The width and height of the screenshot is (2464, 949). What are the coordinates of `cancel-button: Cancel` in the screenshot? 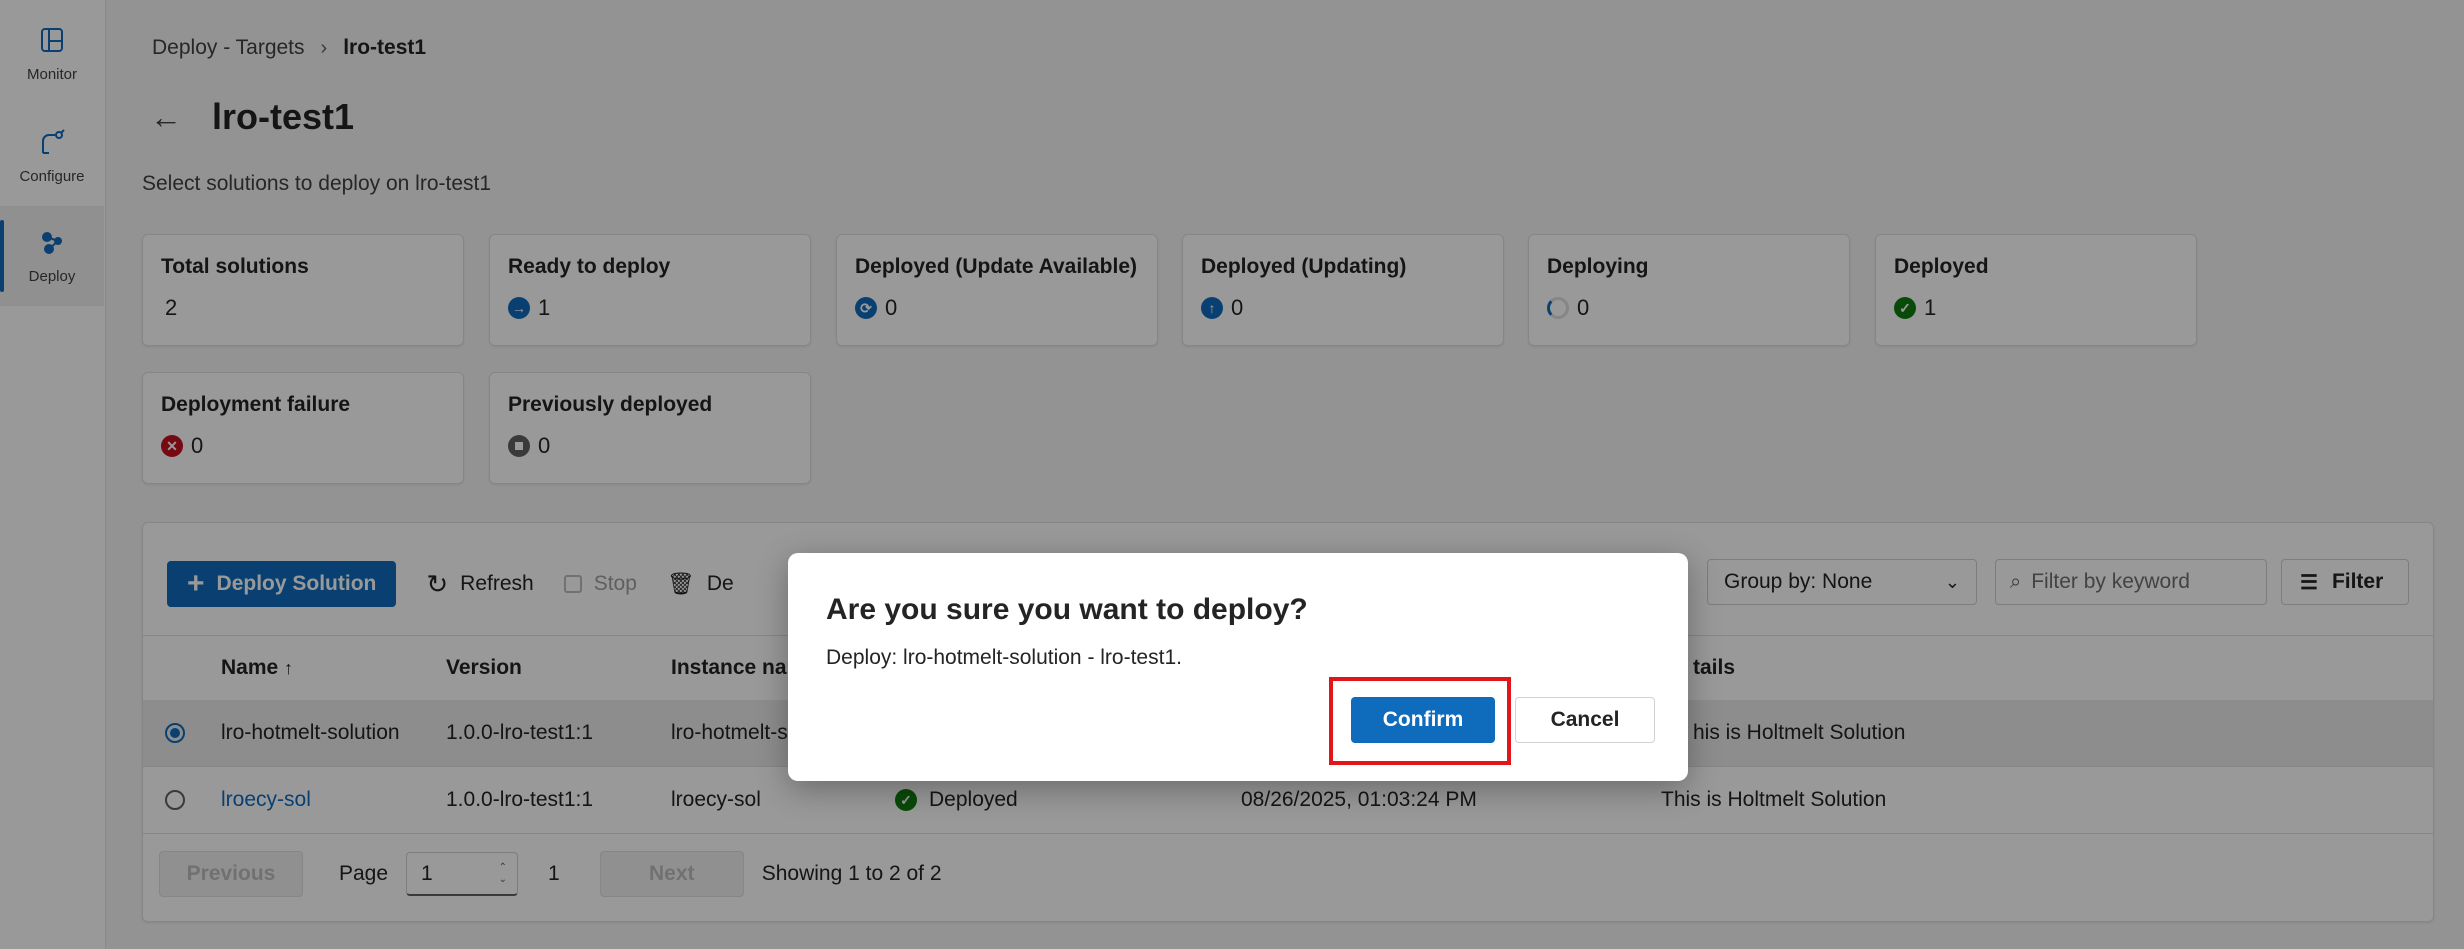 It's located at (1585, 720).